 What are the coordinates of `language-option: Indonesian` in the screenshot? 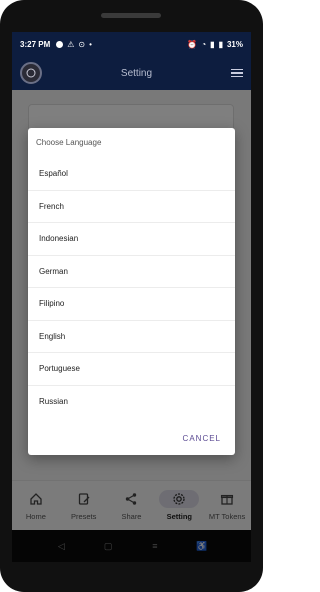 It's located at (131, 239).